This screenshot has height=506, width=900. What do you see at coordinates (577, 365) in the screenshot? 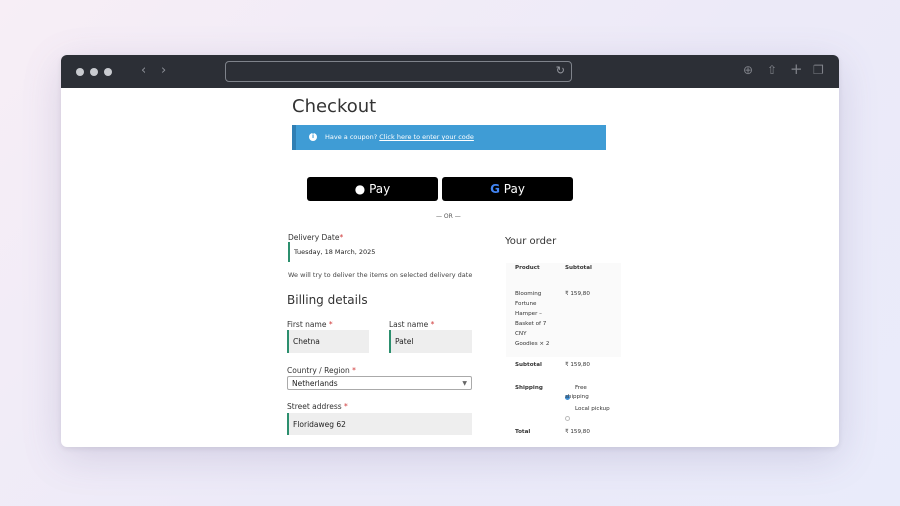
I see `subtotal-value: ₹ 159,80` at bounding box center [577, 365].